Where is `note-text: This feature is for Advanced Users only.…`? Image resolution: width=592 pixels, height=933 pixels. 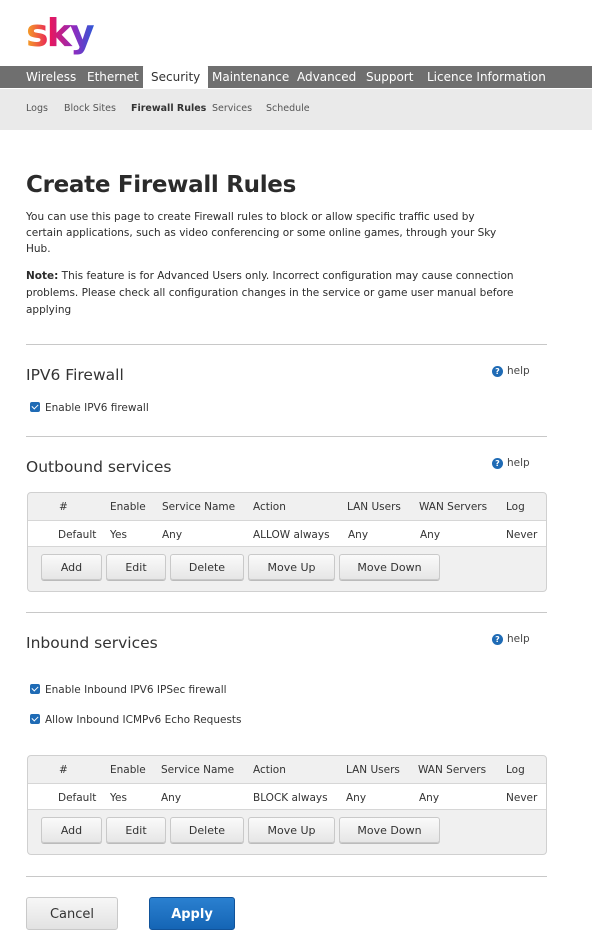 note-text: This feature is for Advanced Users only.… is located at coordinates (270, 293).